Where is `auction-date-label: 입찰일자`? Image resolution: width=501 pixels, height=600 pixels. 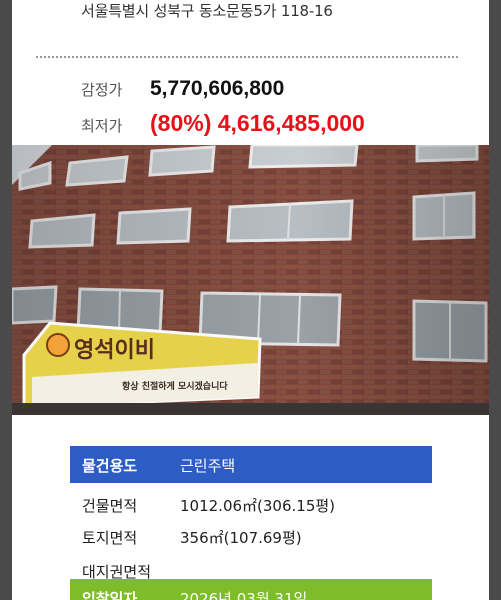 auction-date-label: 입찰일자 is located at coordinates (110, 595).